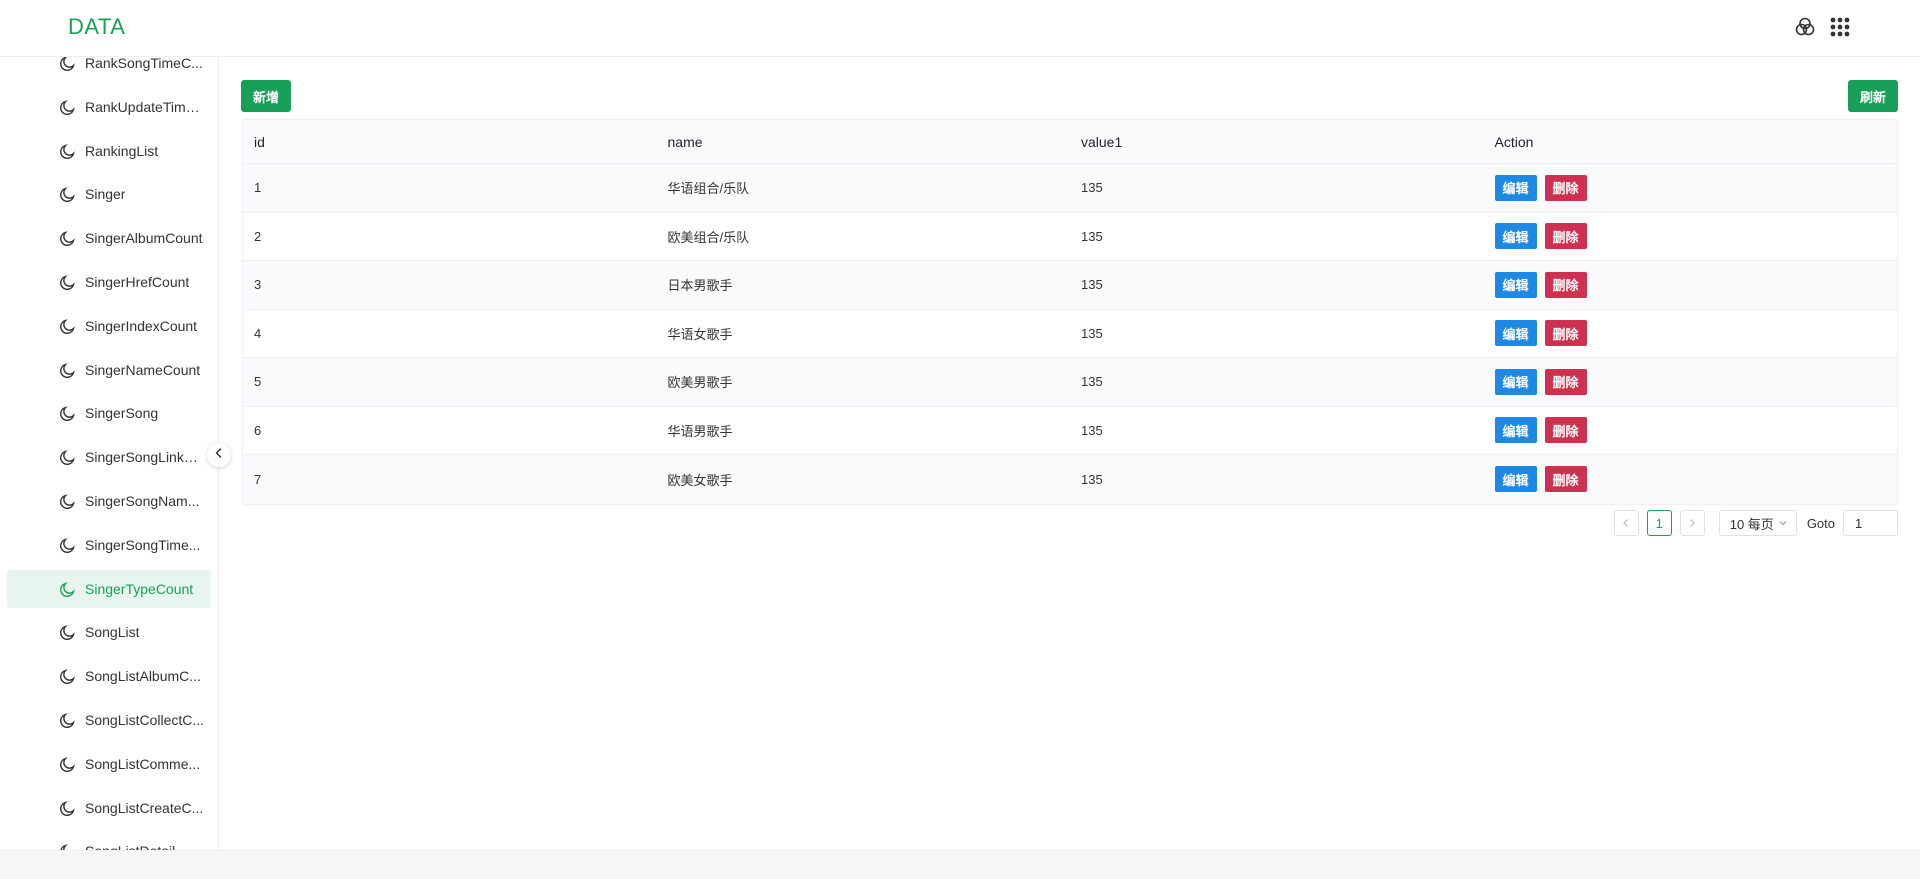 This screenshot has height=879, width=1920. Describe the element at coordinates (1783, 523) in the screenshot. I see `chevron-down-icon` at that location.